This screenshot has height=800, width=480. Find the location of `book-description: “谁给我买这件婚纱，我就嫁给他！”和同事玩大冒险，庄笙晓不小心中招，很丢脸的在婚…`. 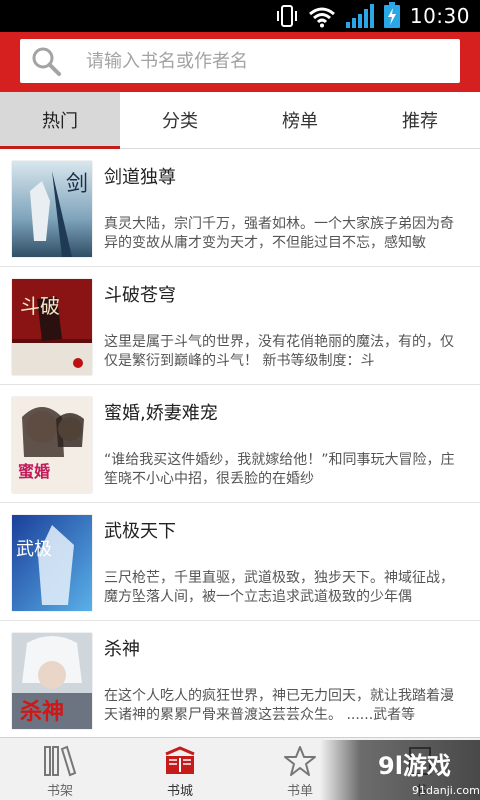

book-description: “谁给我买这件婚纱，我就嫁给他！”和同事玩大冒险，庄笙晓不小心中招，很丢脸的在婚… is located at coordinates (279, 469).